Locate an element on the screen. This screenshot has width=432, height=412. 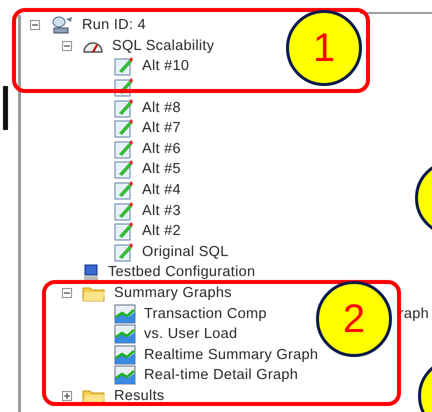
tree-item: vs. User Load is located at coordinates (191, 334).